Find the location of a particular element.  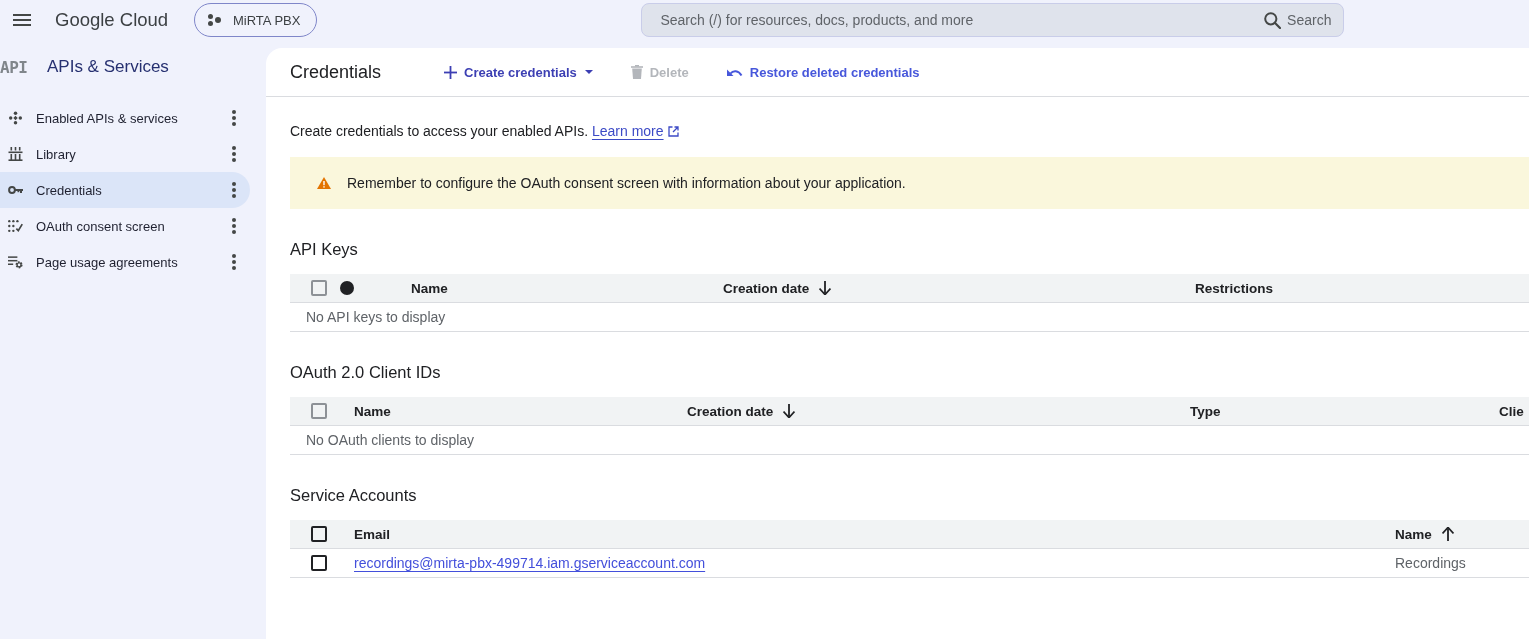

dotted-check-icon is located at coordinates (15, 226).